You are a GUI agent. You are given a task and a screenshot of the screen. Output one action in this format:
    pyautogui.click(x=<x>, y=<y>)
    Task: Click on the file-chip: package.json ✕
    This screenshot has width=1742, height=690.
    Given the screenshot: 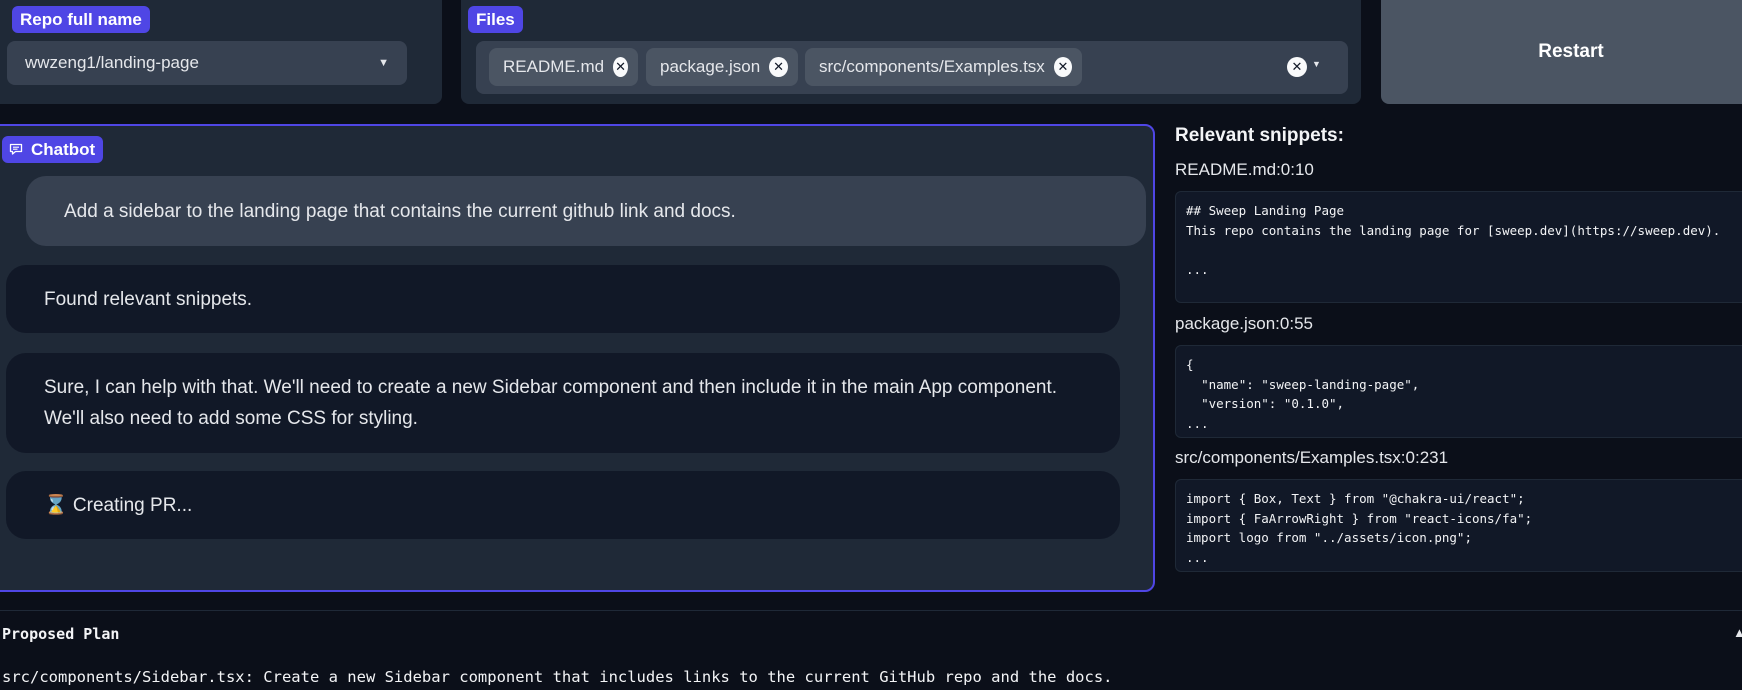 What is the action you would take?
    pyautogui.click(x=722, y=67)
    